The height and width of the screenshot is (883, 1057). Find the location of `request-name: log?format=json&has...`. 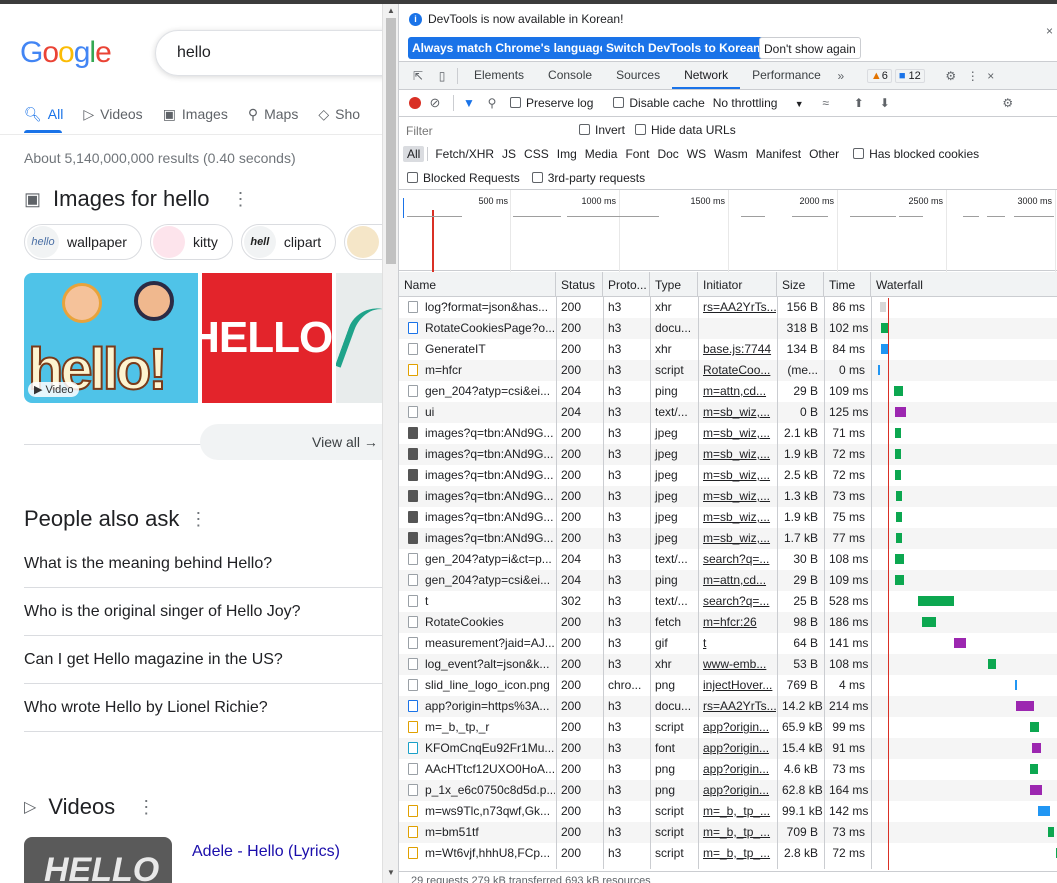

request-name: log?format=json&has... is located at coordinates (477, 307).